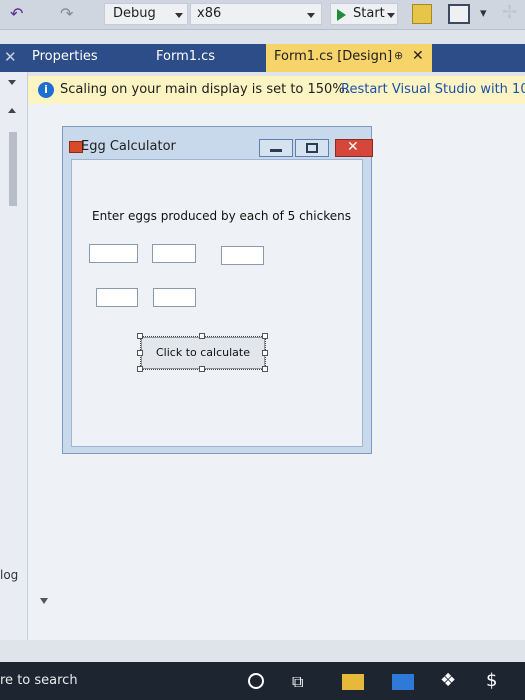  Describe the element at coordinates (9, 575) in the screenshot. I see `left-panel-label: log` at that location.